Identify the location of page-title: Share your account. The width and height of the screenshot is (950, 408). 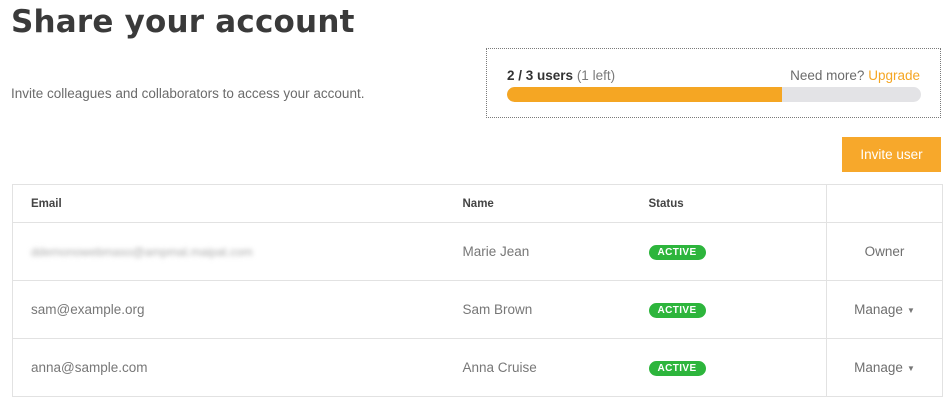
(183, 22).